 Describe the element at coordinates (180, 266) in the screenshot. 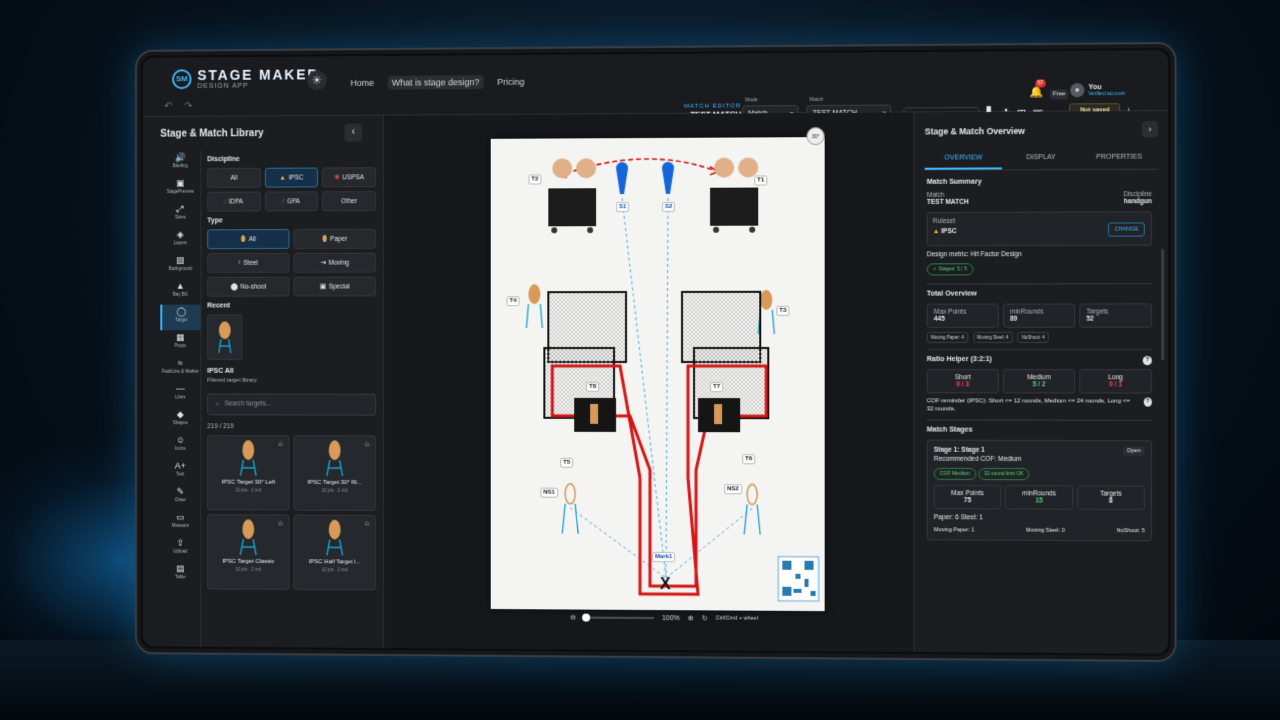

I see `rail-item-background: ▨ Background` at that location.